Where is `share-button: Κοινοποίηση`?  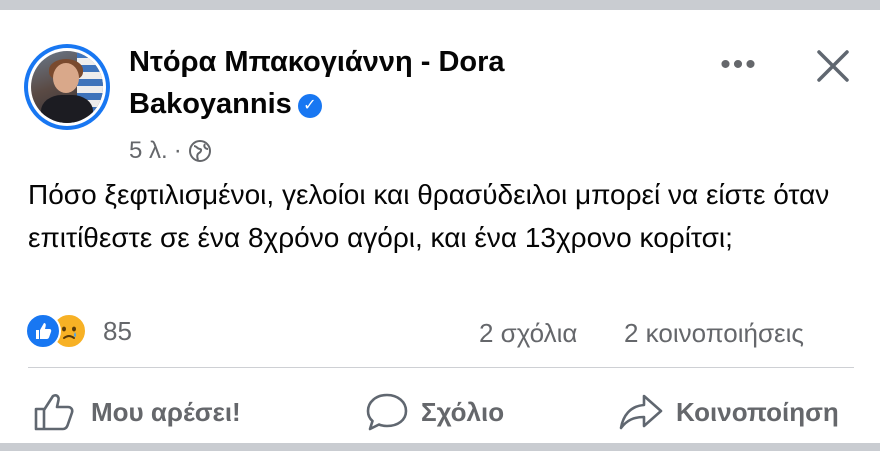 share-button: Κοινοποίηση is located at coordinates (728, 412).